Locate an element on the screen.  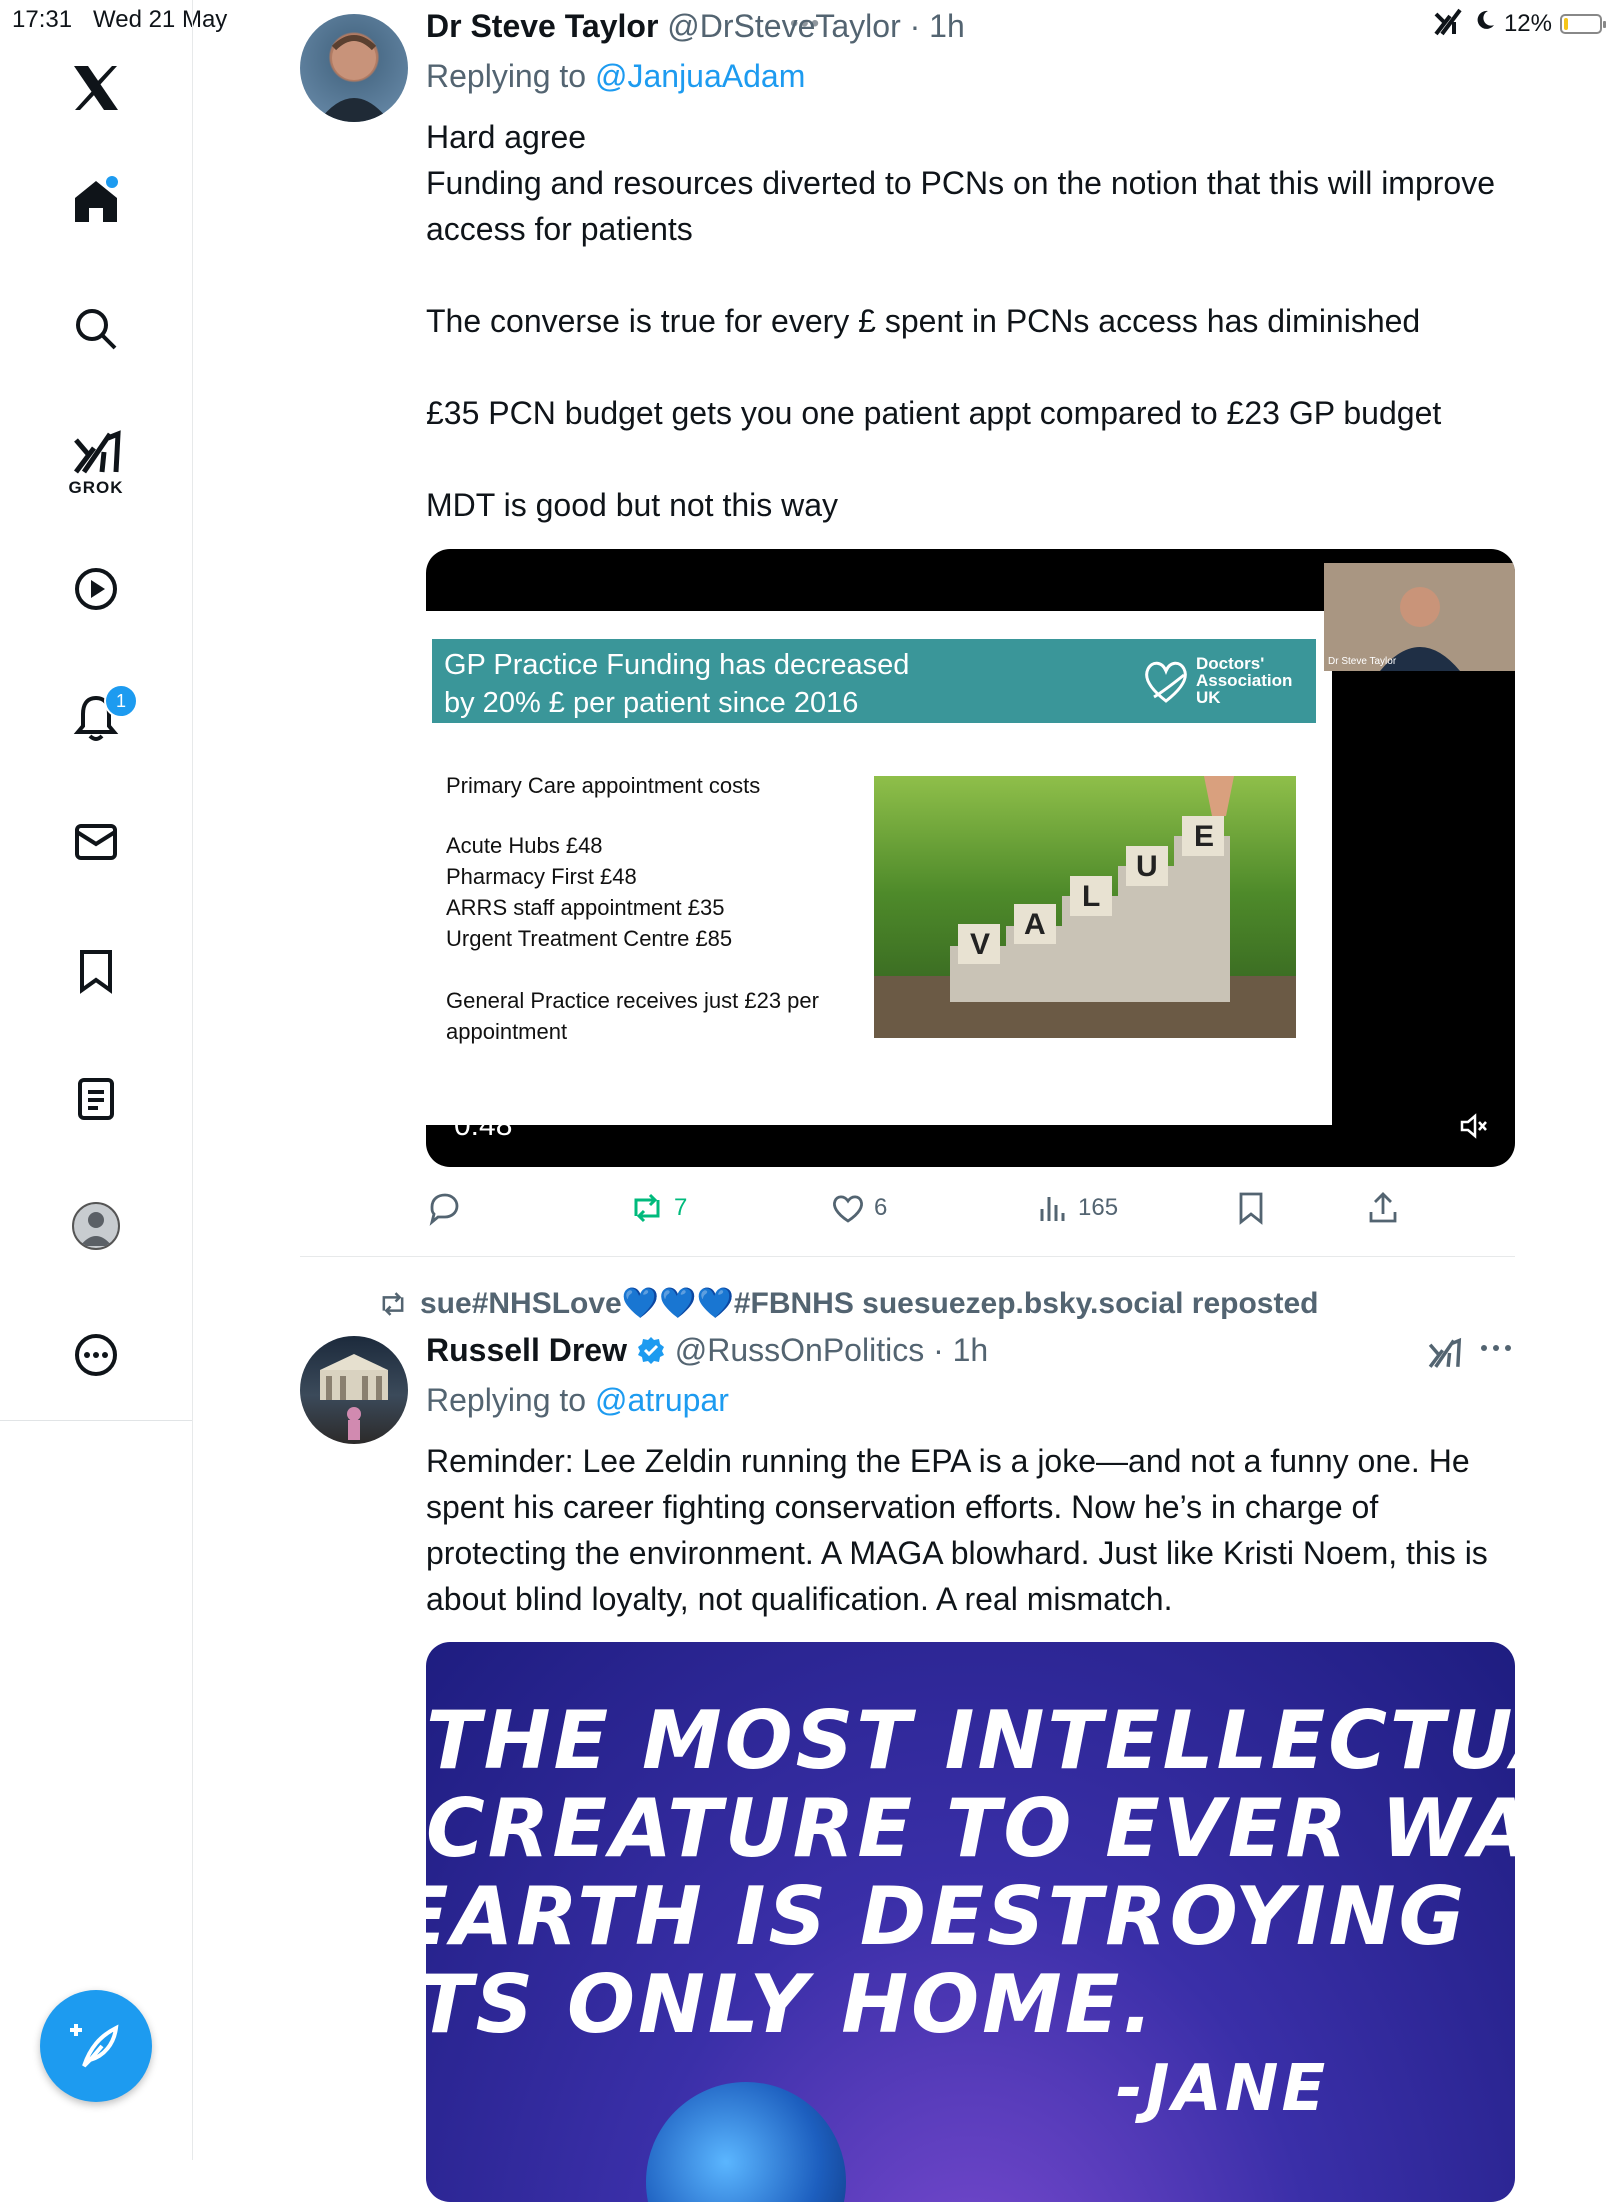
repost-suffix: #FBNHS suesuezep.bsky.social reposted is located at coordinates (1026, 1303).